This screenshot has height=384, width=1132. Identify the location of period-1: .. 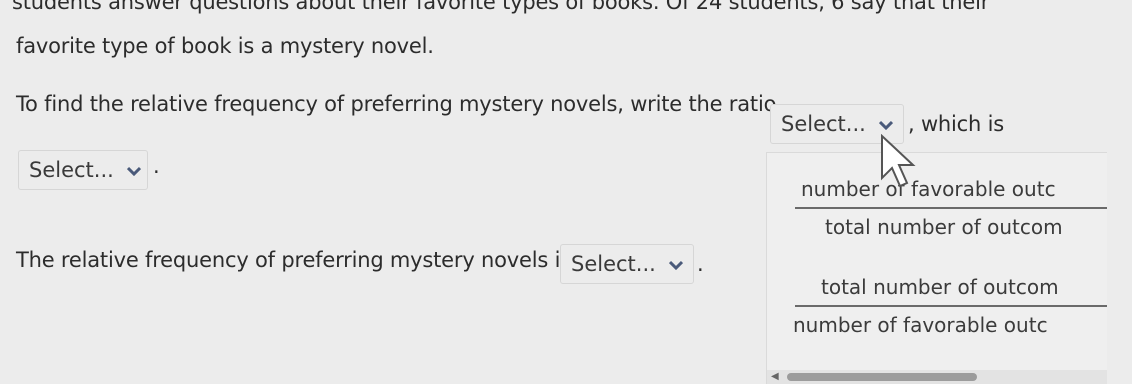
(156, 166).